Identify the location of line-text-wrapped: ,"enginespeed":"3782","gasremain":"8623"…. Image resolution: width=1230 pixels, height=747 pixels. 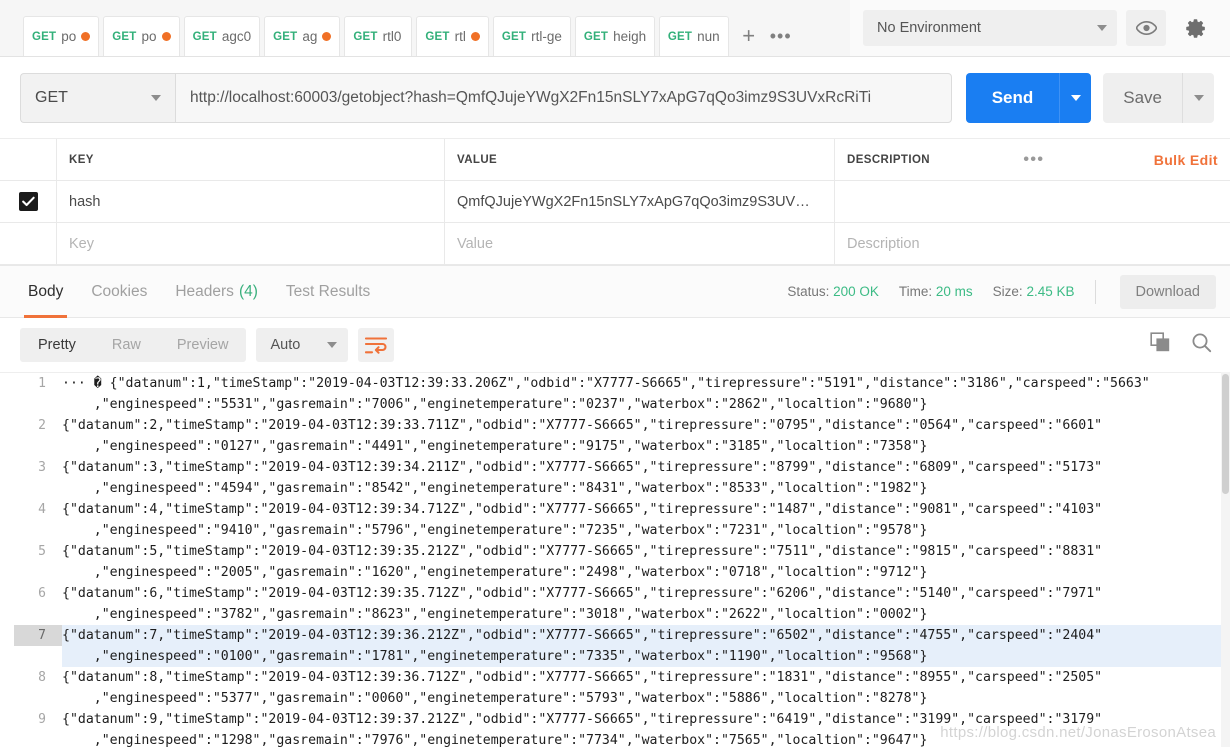
(495, 614).